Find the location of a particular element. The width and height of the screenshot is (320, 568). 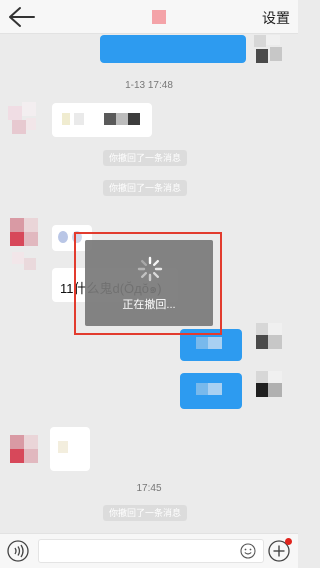

input-bar is located at coordinates (149, 550).